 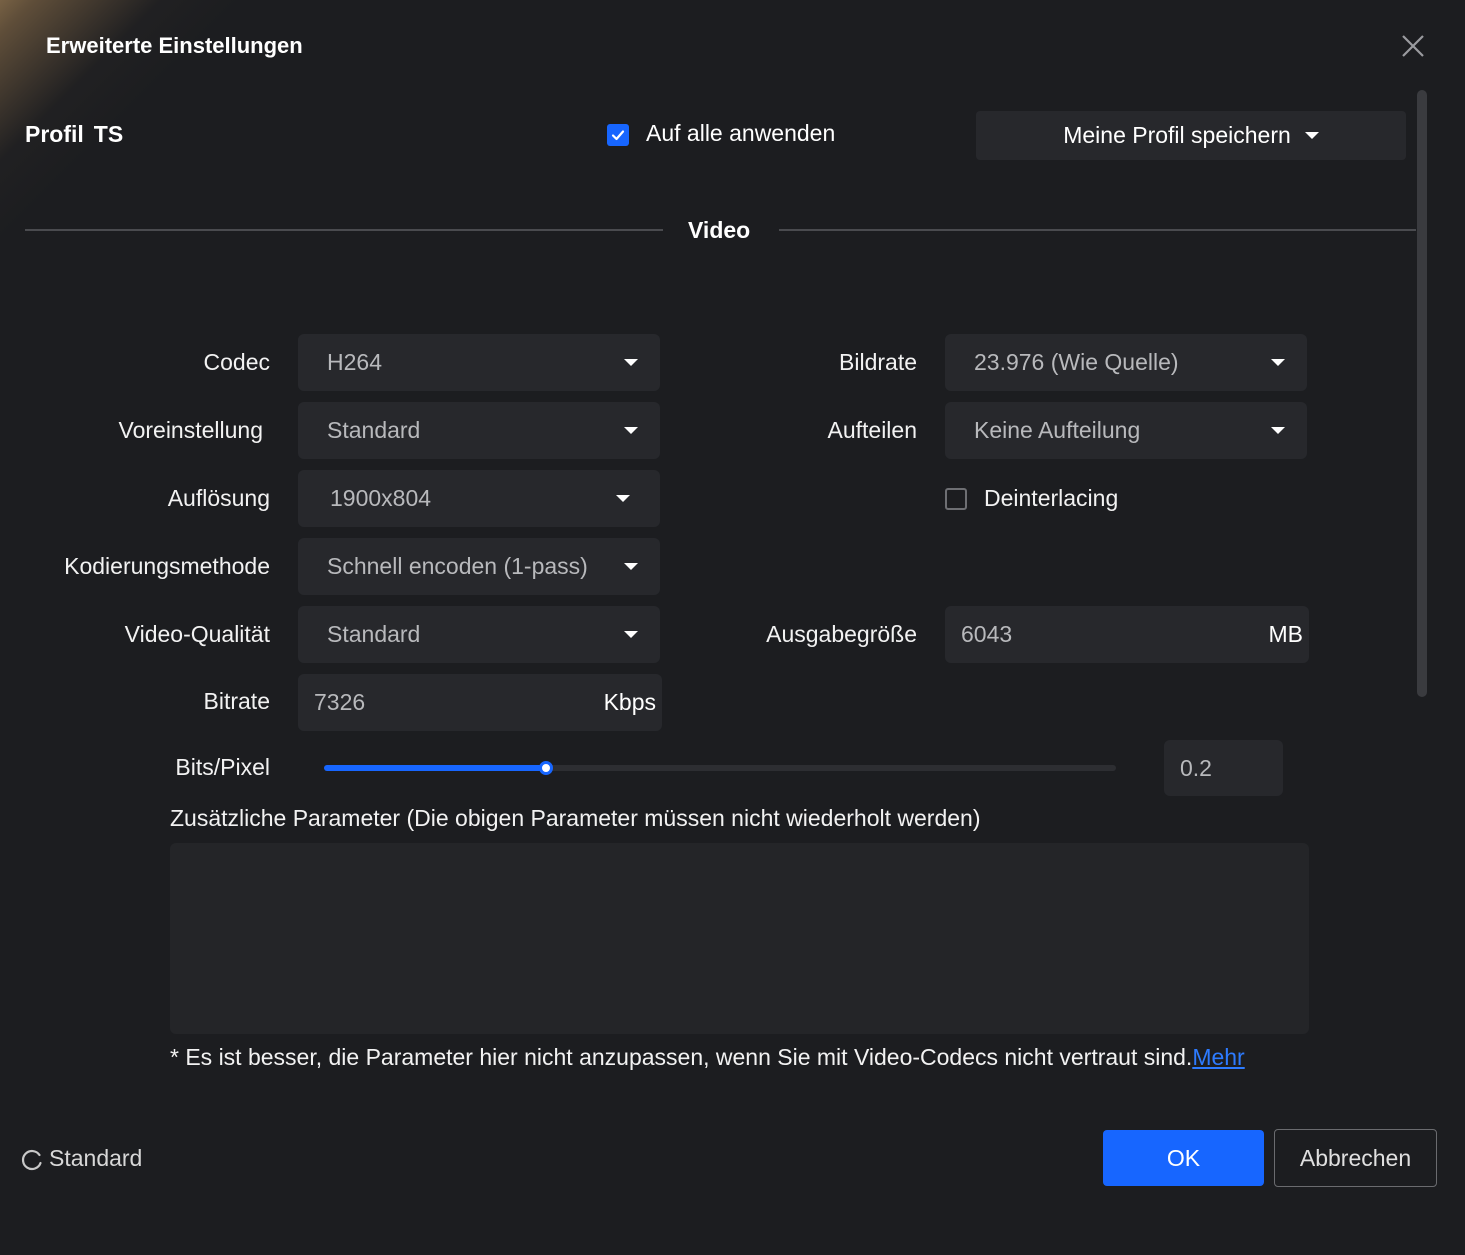 What do you see at coordinates (1057, 430) in the screenshot?
I see `split-value: Keine Aufteilung` at bounding box center [1057, 430].